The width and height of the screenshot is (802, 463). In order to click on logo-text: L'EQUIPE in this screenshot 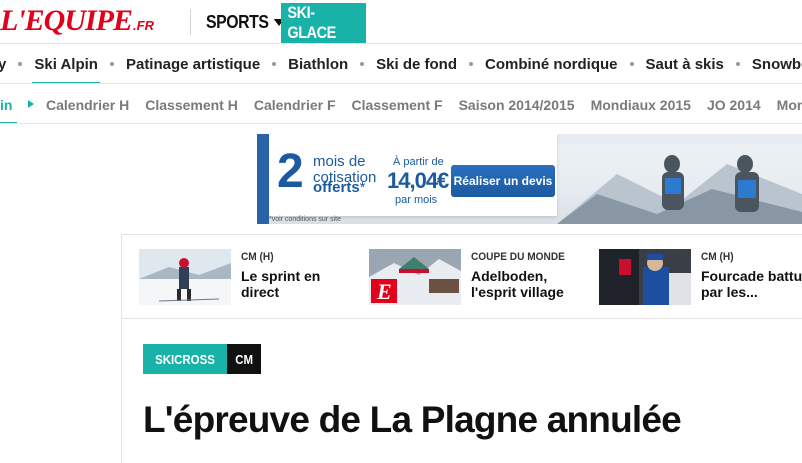, I will do `click(66, 20)`.